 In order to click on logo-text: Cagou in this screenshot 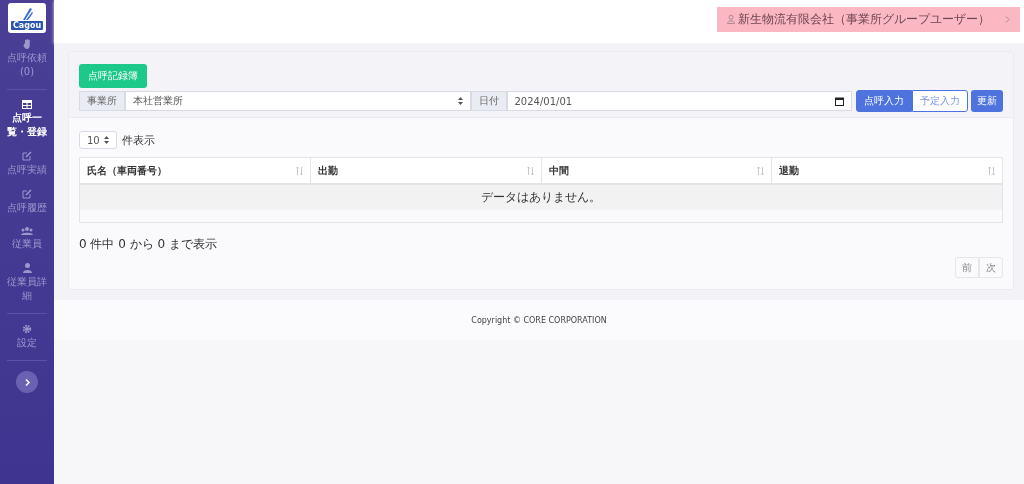, I will do `click(27, 25)`.